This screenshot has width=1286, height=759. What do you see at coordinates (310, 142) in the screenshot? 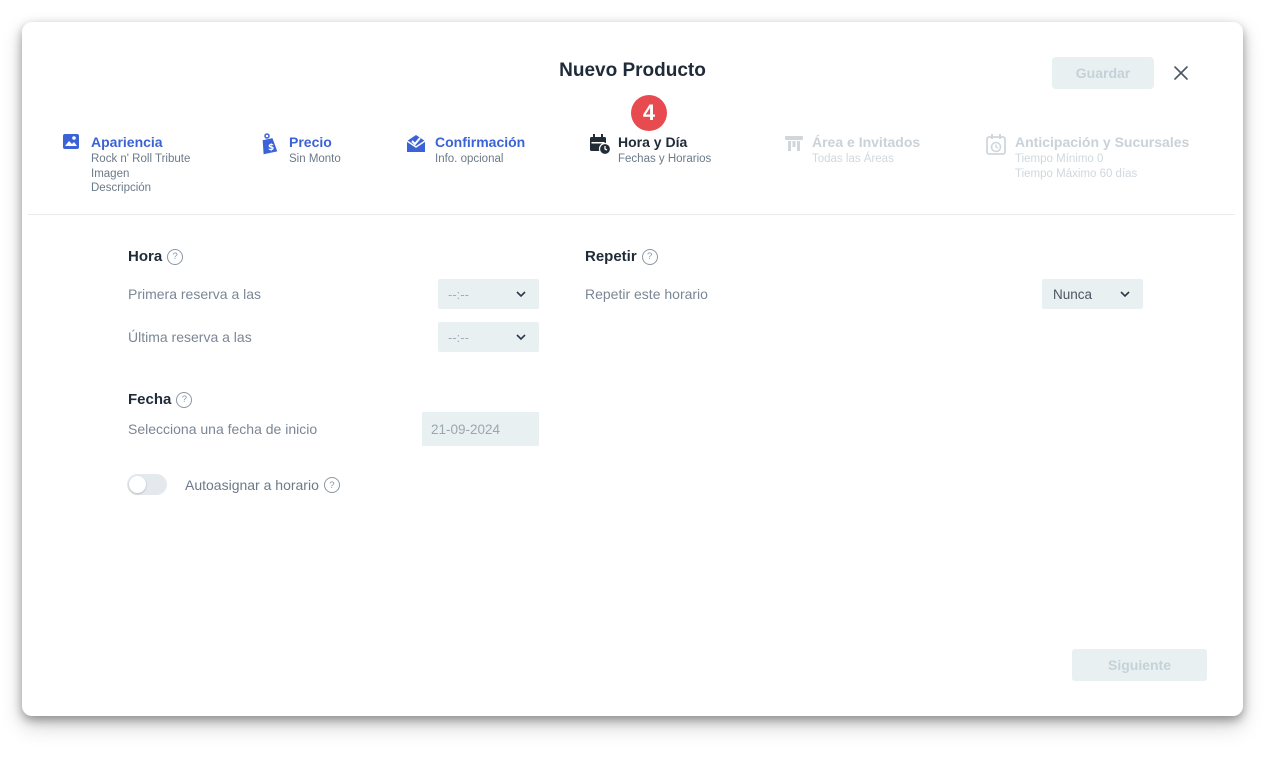
I see `step-label: Precio` at bounding box center [310, 142].